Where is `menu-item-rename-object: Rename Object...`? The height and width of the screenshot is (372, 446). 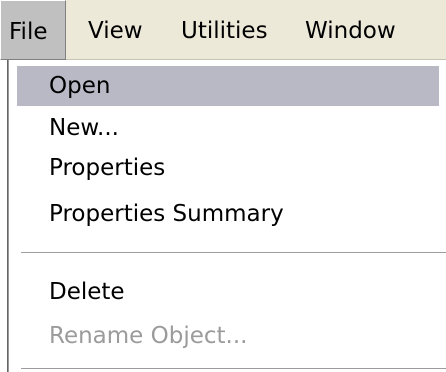 menu-item-rename-object: Rename Object... is located at coordinates (148, 336).